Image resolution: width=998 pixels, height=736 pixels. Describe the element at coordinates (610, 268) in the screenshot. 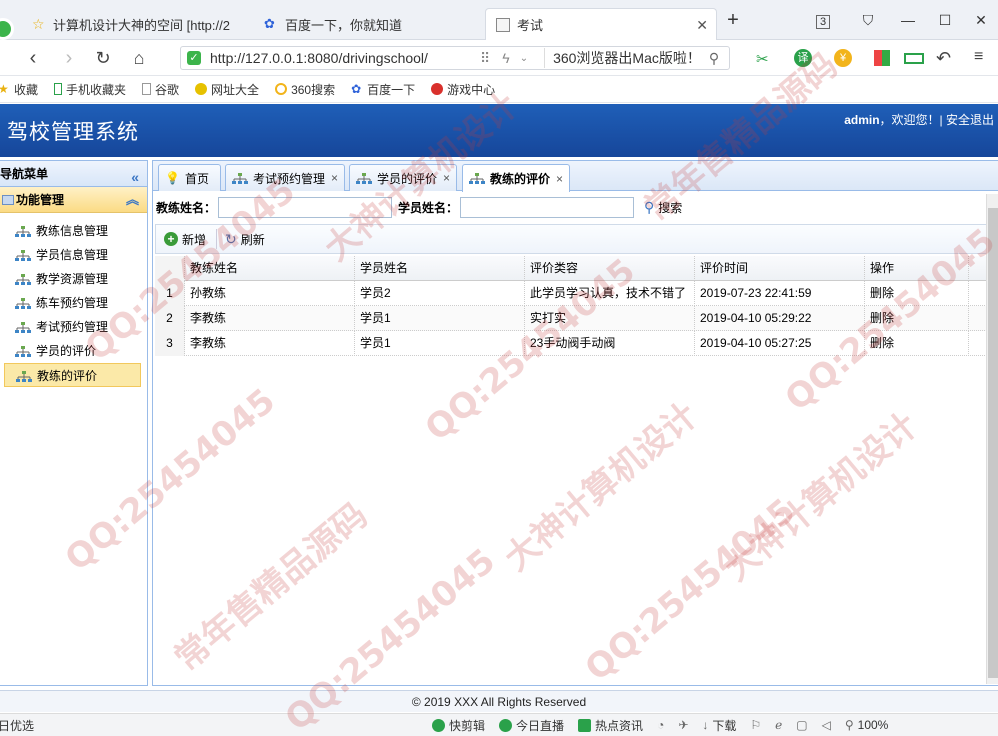

I see `column-header: 评价类容` at that location.